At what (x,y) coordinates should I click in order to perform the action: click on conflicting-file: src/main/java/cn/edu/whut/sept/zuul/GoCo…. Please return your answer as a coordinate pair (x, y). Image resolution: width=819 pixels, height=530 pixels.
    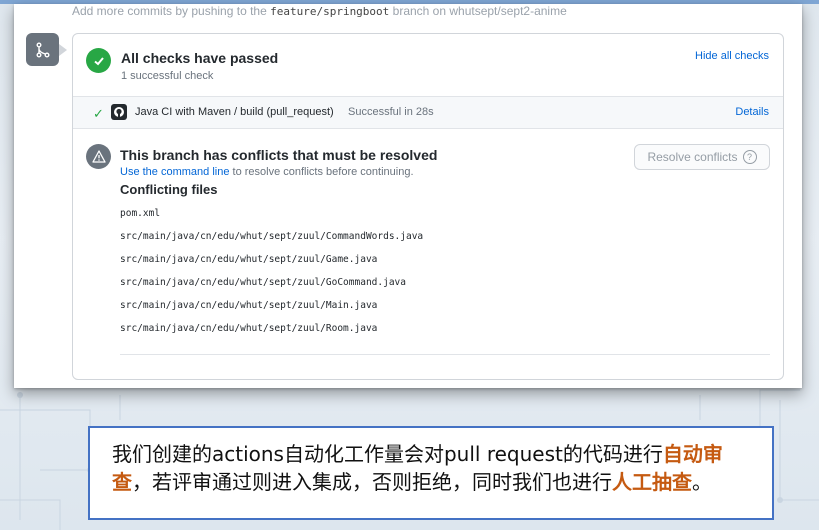
    Looking at the image, I should click on (263, 282).